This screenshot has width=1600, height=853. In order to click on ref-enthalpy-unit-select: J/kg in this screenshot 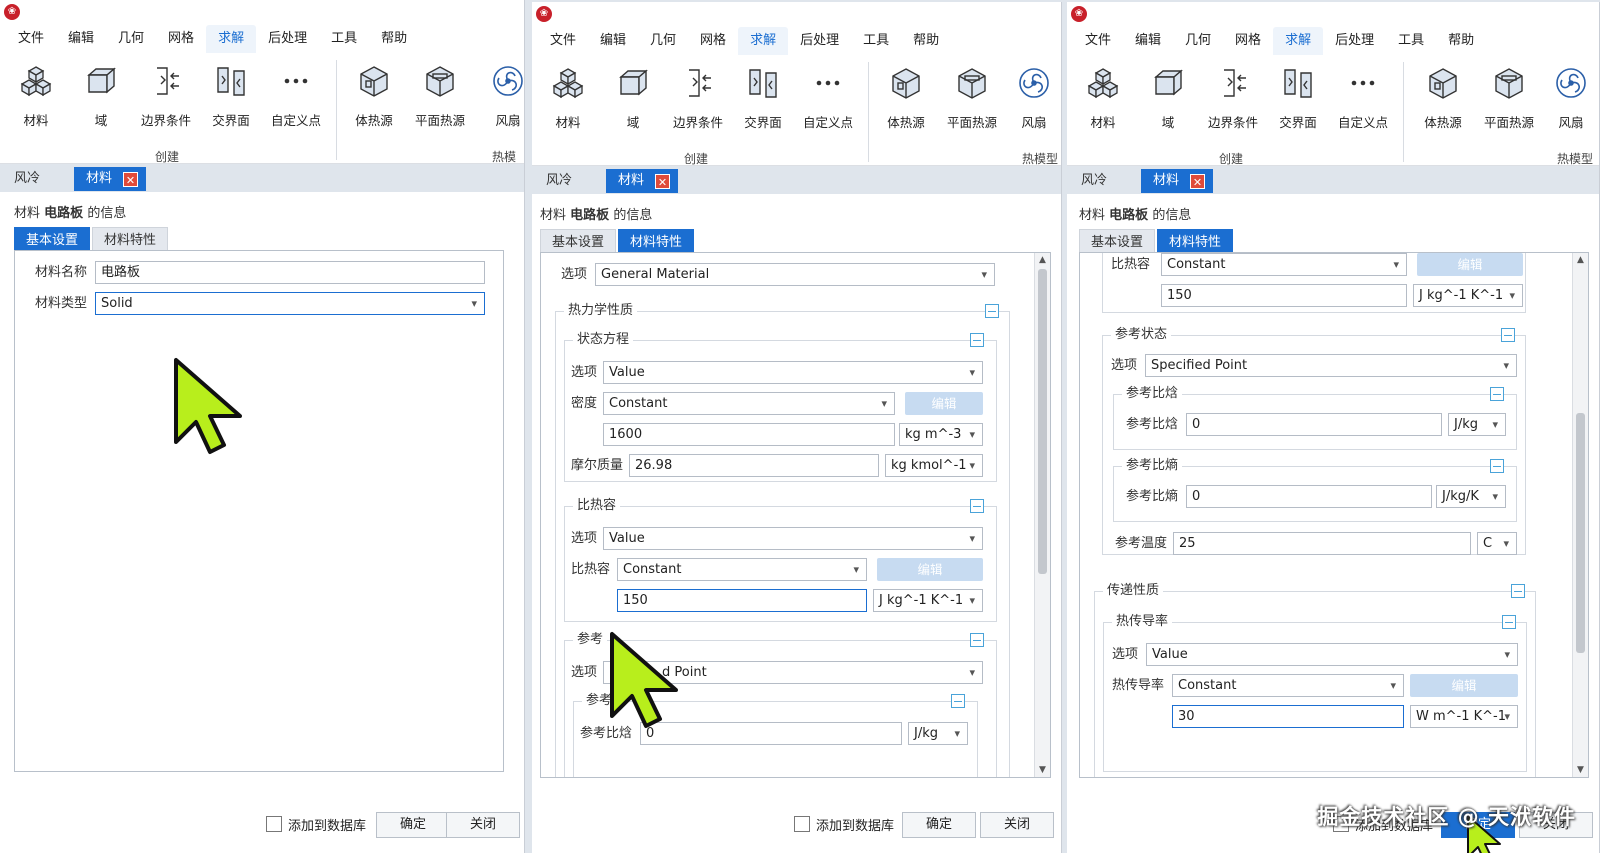, I will do `click(938, 733)`.